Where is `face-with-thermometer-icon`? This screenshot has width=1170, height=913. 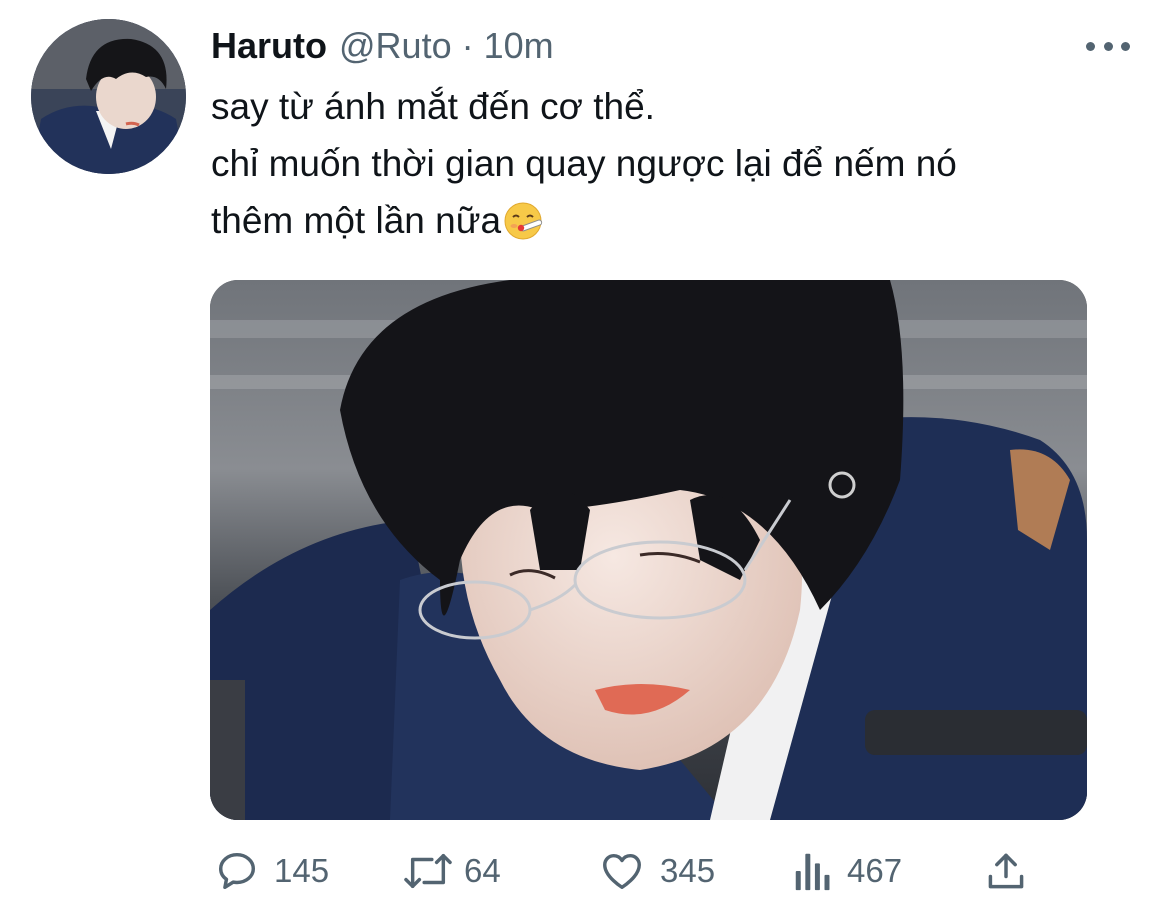
face-with-thermometer-icon is located at coordinates (523, 221).